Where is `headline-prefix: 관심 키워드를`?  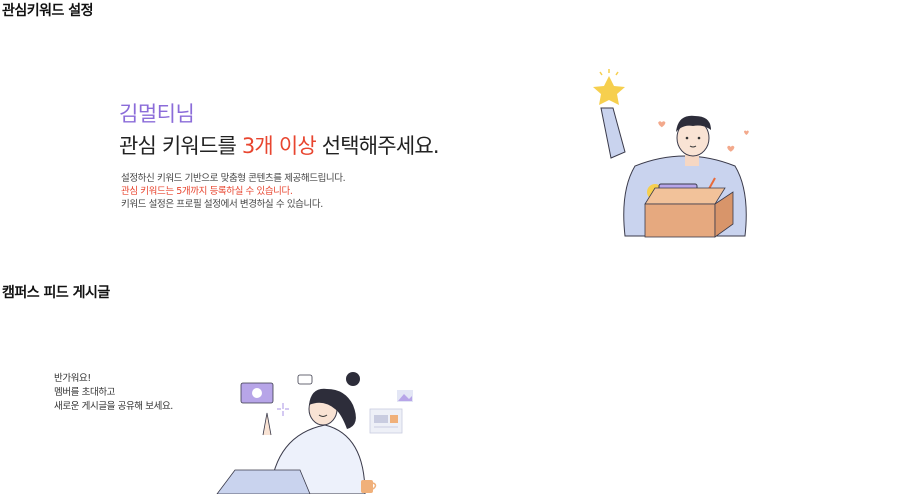
headline-prefix: 관심 키워드를 is located at coordinates (180, 146).